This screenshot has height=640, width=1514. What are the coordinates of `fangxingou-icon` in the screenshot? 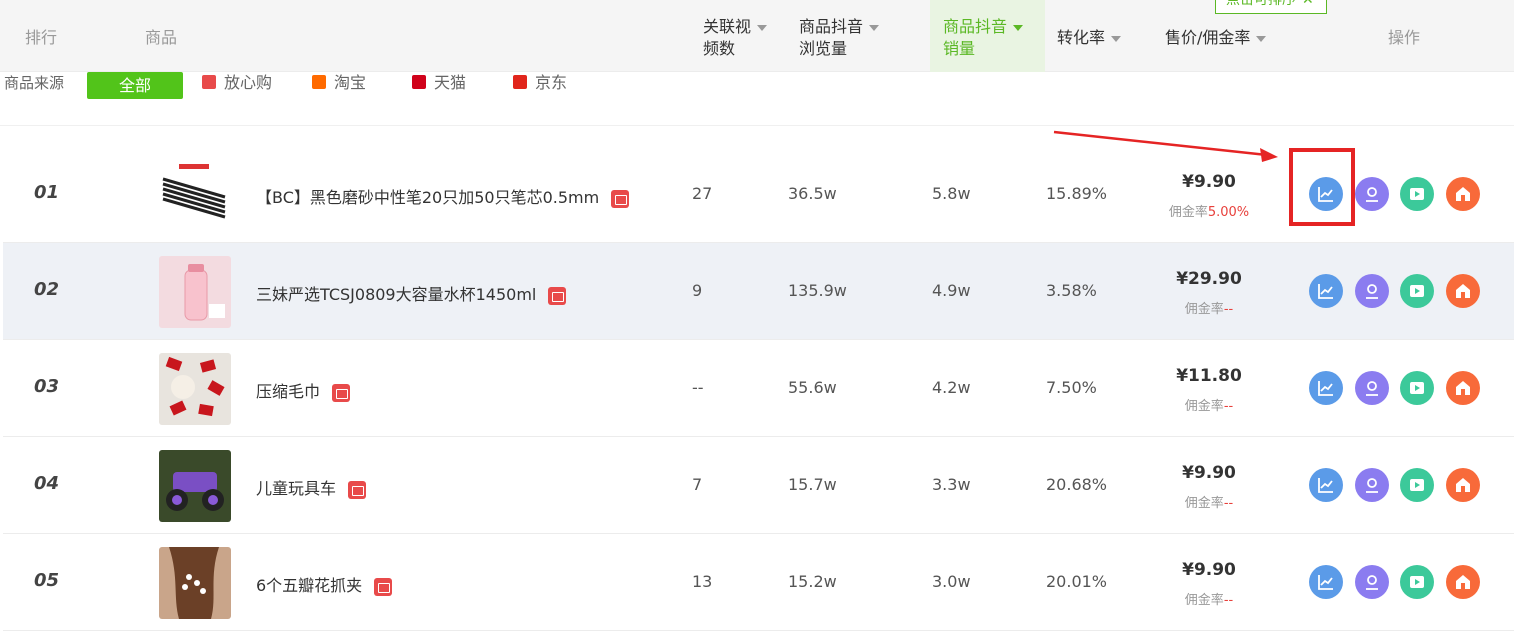 It's located at (209, 82).